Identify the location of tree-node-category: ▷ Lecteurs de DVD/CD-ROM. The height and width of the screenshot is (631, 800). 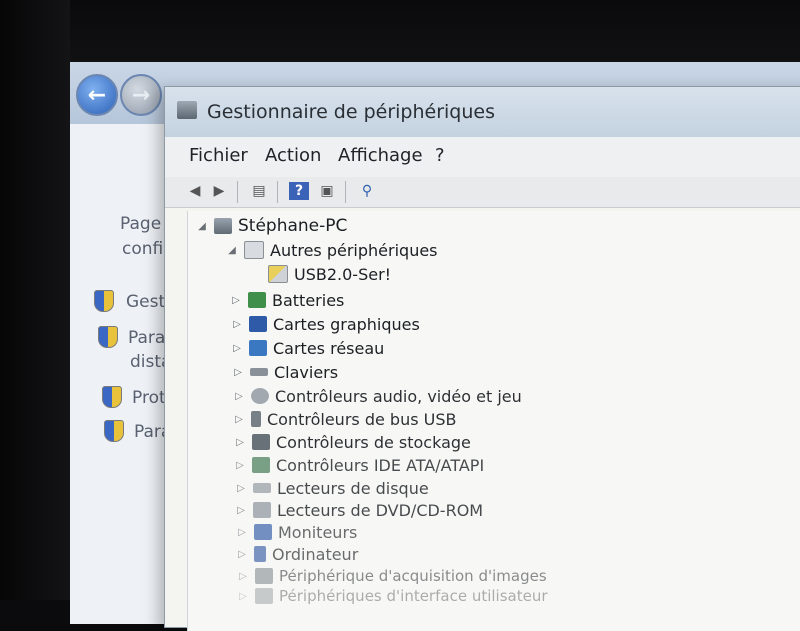
(359, 510).